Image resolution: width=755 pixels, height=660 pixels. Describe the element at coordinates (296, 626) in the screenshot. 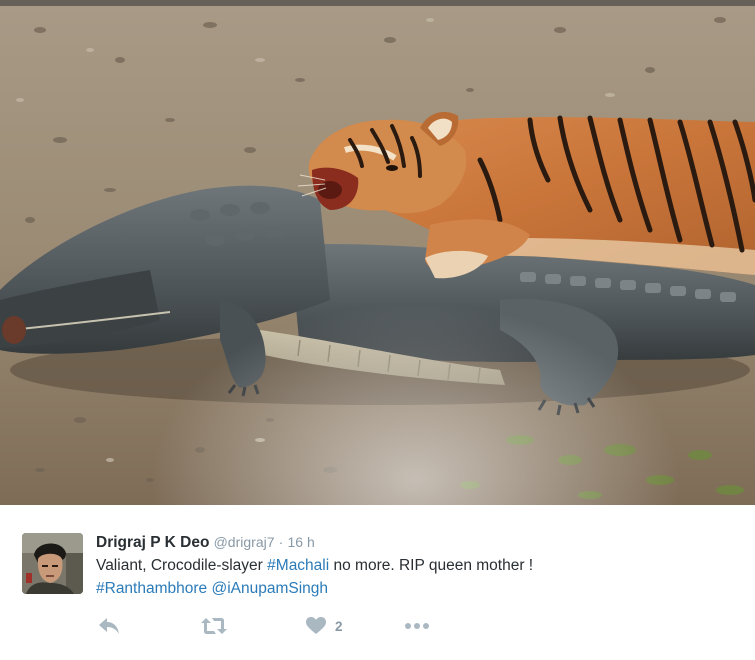

I see `tweet-actions: 2` at that location.